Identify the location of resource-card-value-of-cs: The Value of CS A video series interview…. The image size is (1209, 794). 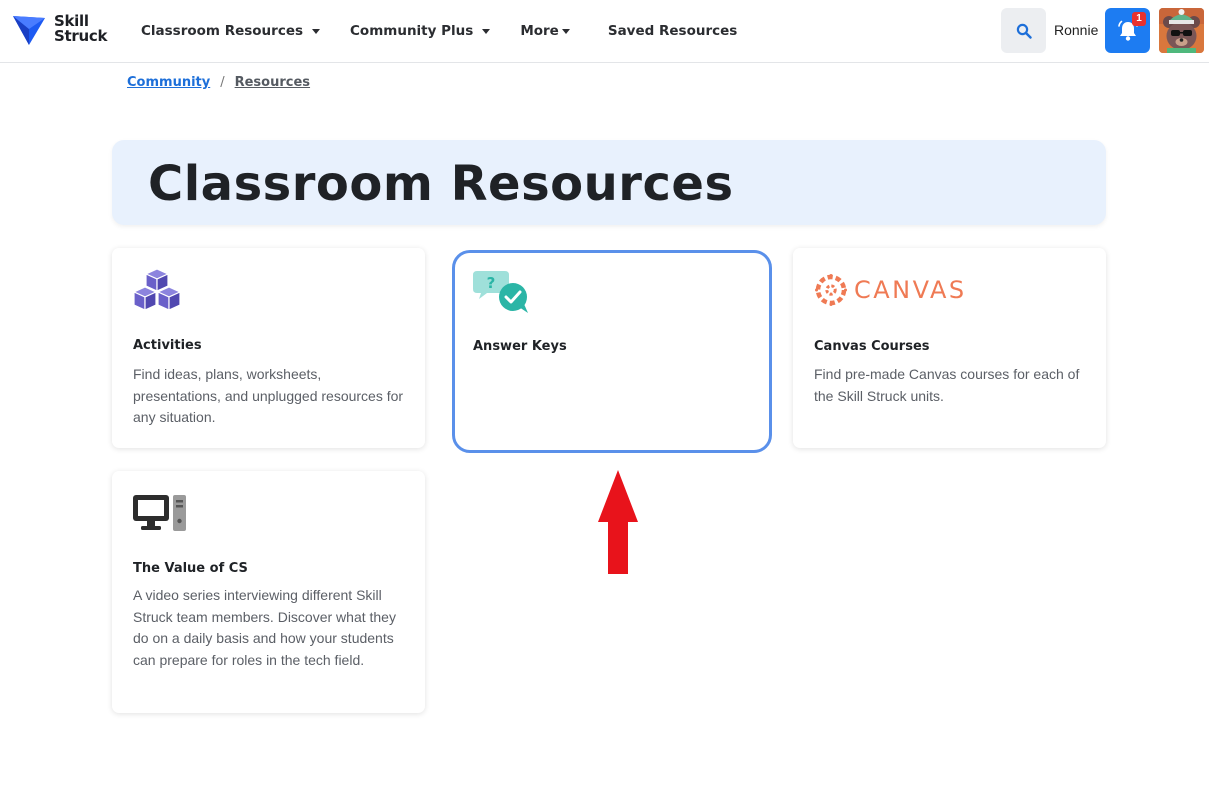
(268, 592).